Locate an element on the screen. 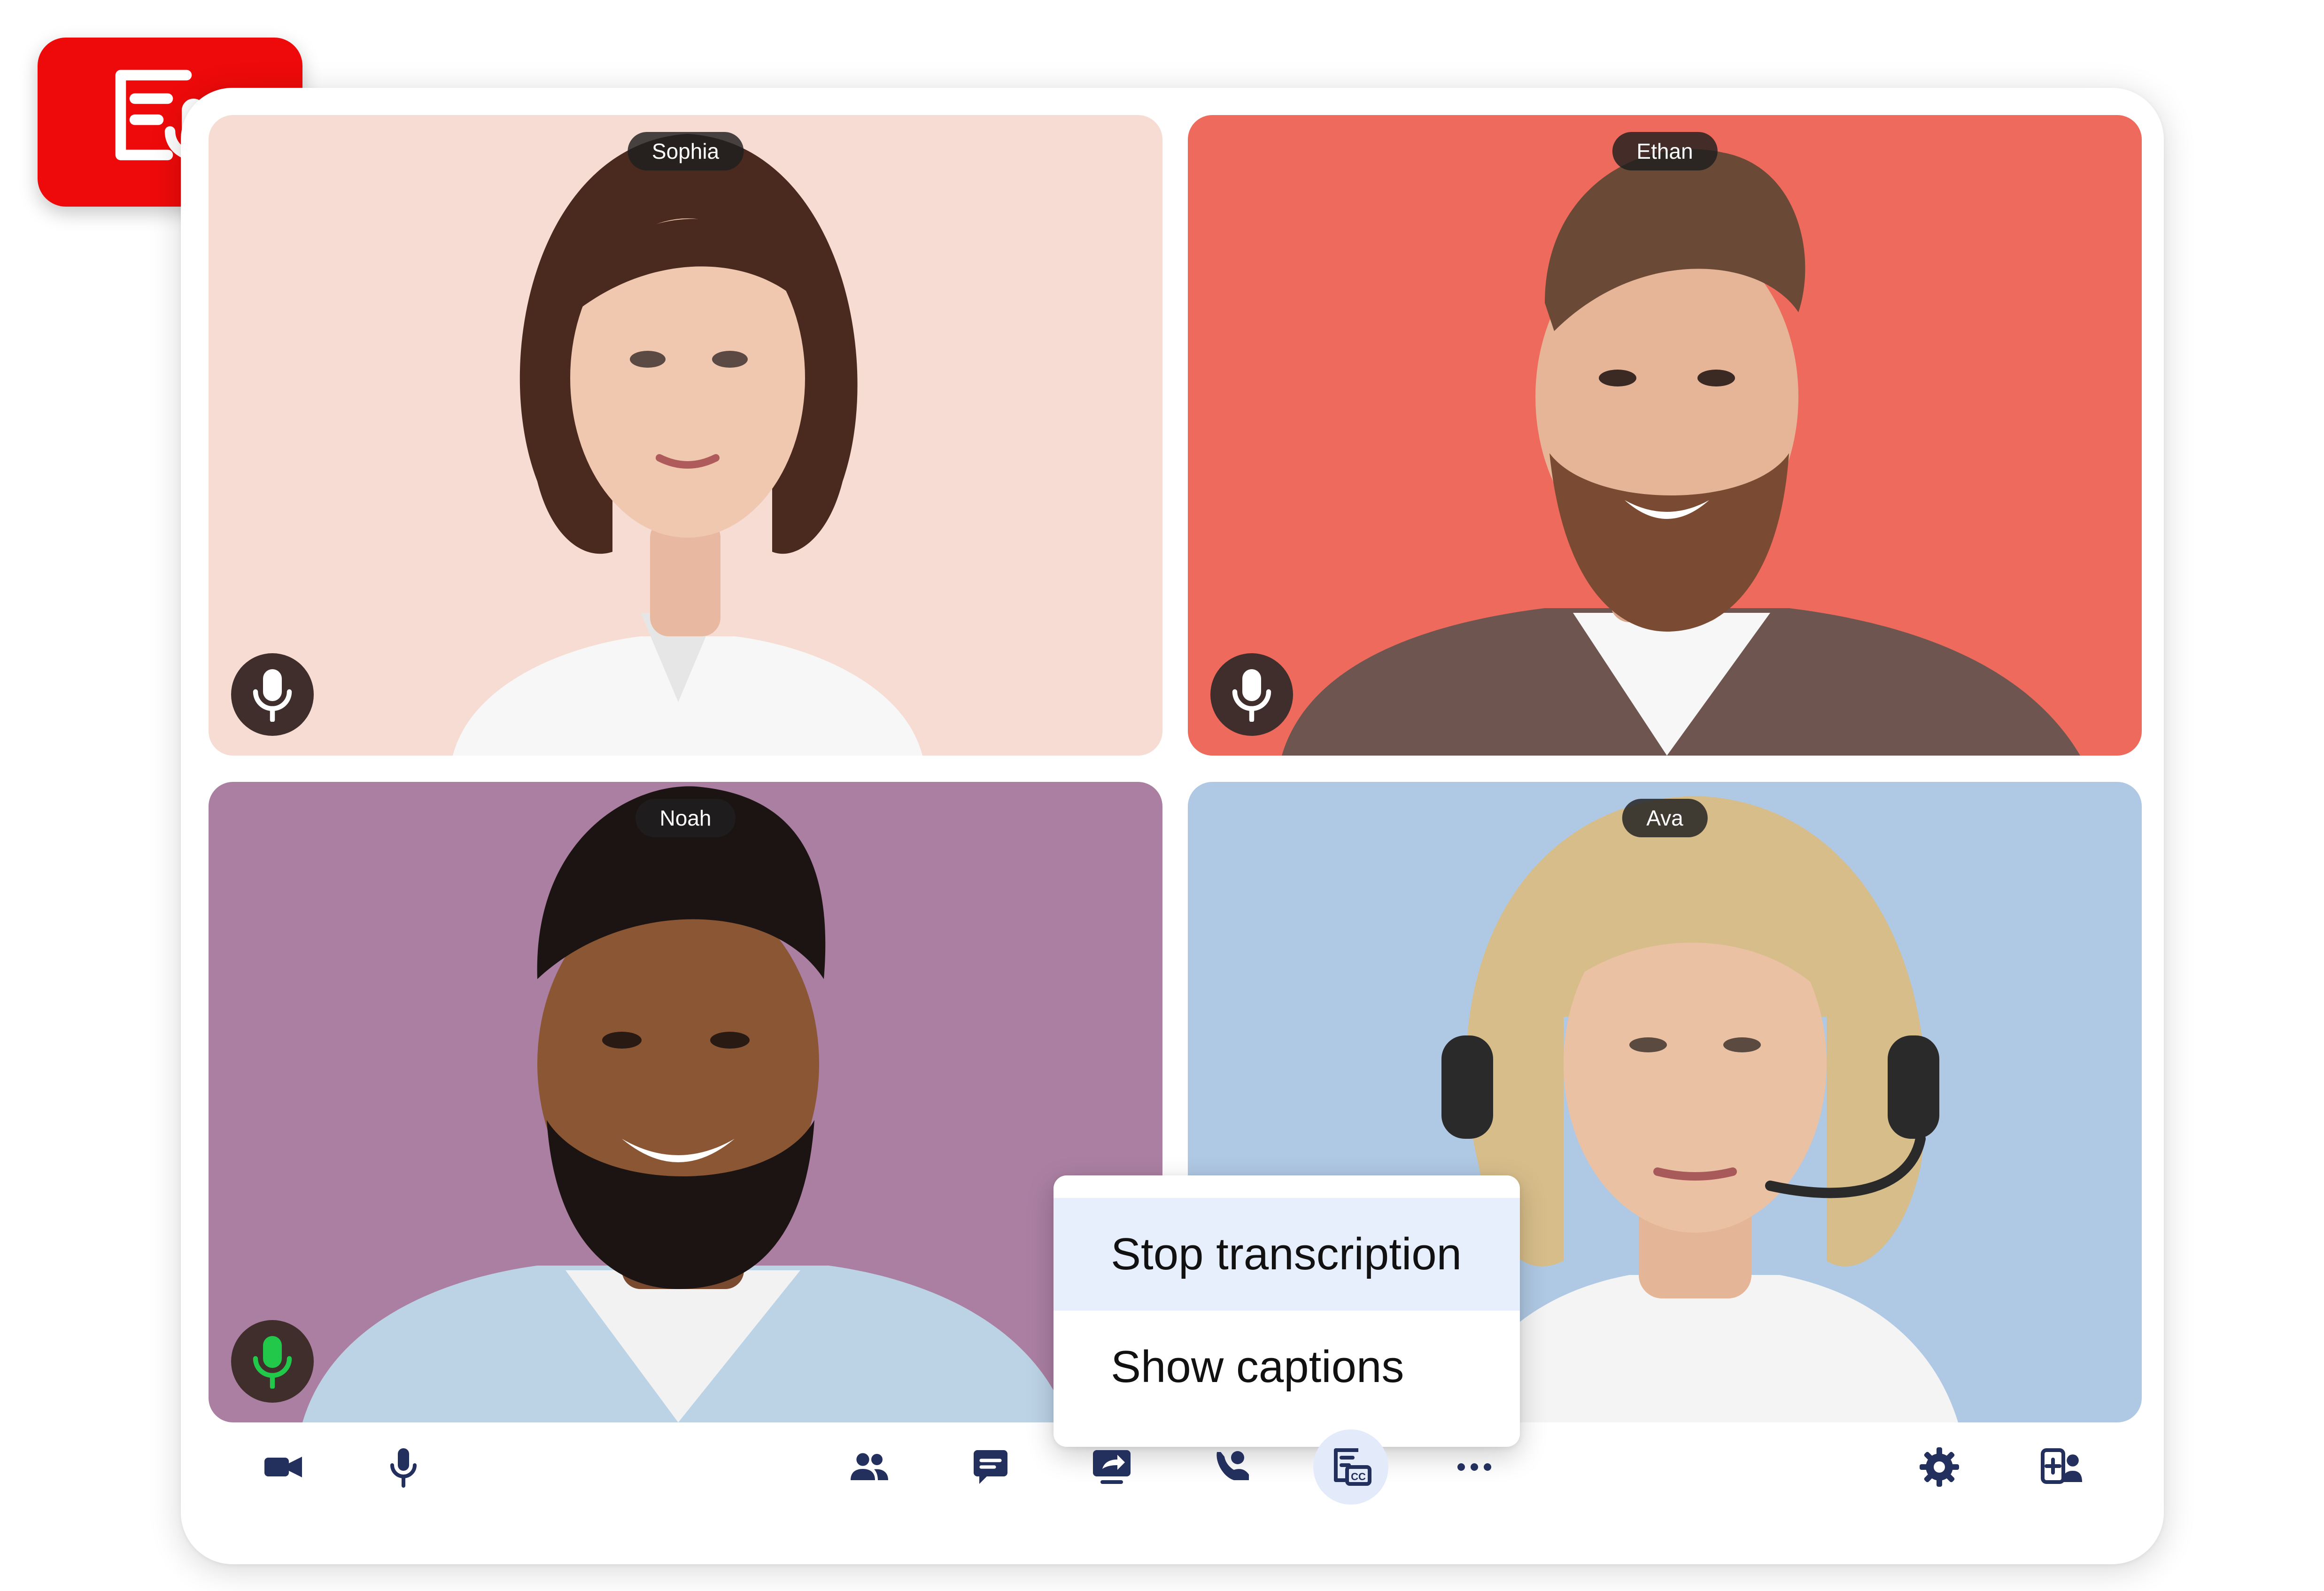 The width and height of the screenshot is (2324, 1591). settings-button is located at coordinates (1939, 1467).